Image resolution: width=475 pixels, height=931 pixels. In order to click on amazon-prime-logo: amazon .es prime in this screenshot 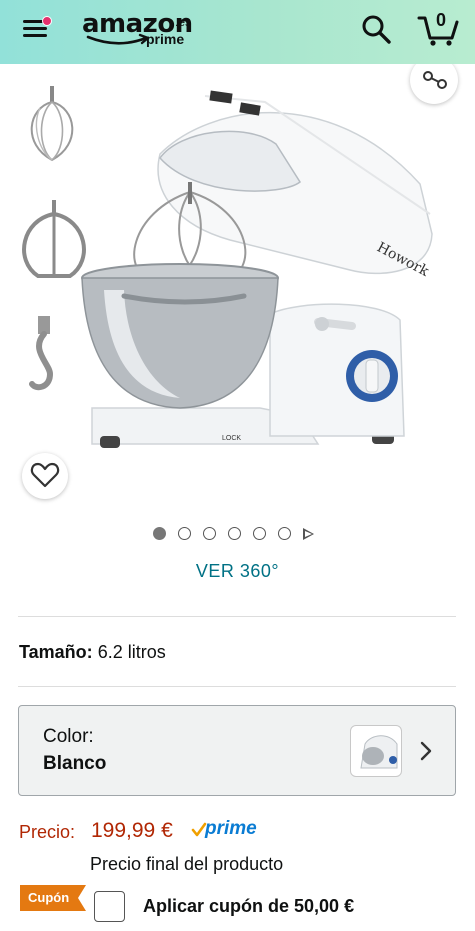, I will do `click(142, 32)`.